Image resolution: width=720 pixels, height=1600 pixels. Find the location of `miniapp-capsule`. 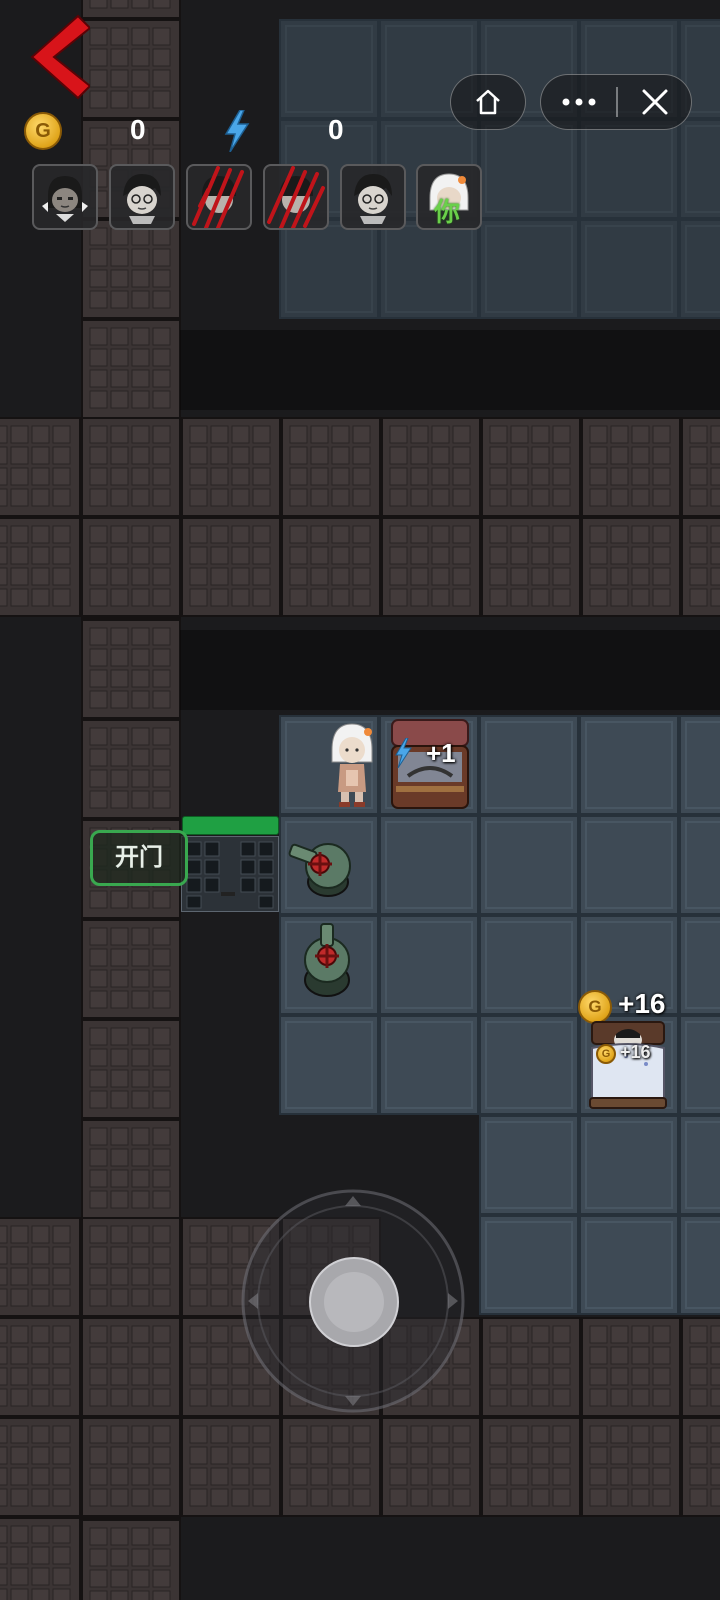

miniapp-capsule is located at coordinates (616, 102).